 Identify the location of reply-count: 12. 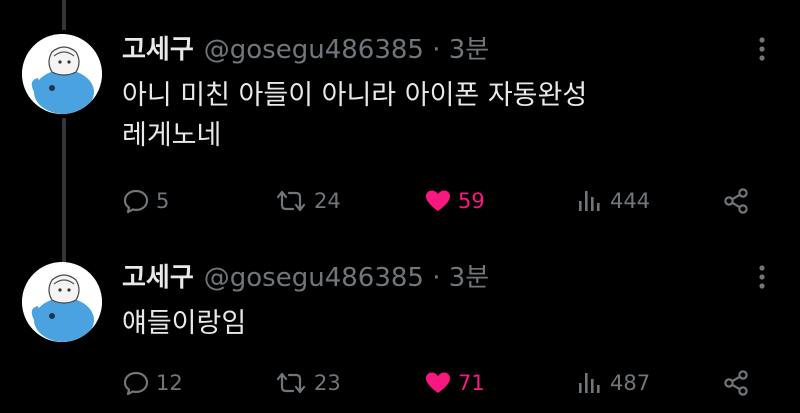
(169, 383).